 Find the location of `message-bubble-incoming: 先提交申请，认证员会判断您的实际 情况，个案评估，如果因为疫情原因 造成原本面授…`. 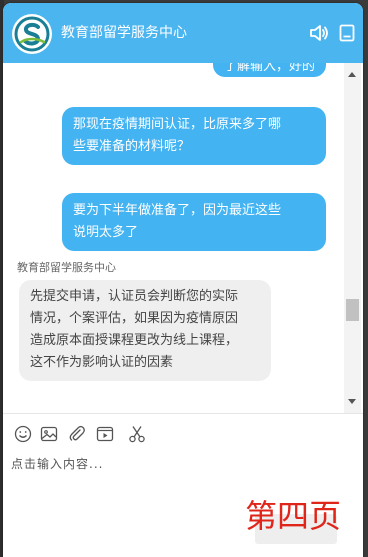

message-bubble-incoming: 先提交申请，认证员会判断您的实际 情况，个案评估，如果因为疫情原因 造成原本面授… is located at coordinates (145, 330).